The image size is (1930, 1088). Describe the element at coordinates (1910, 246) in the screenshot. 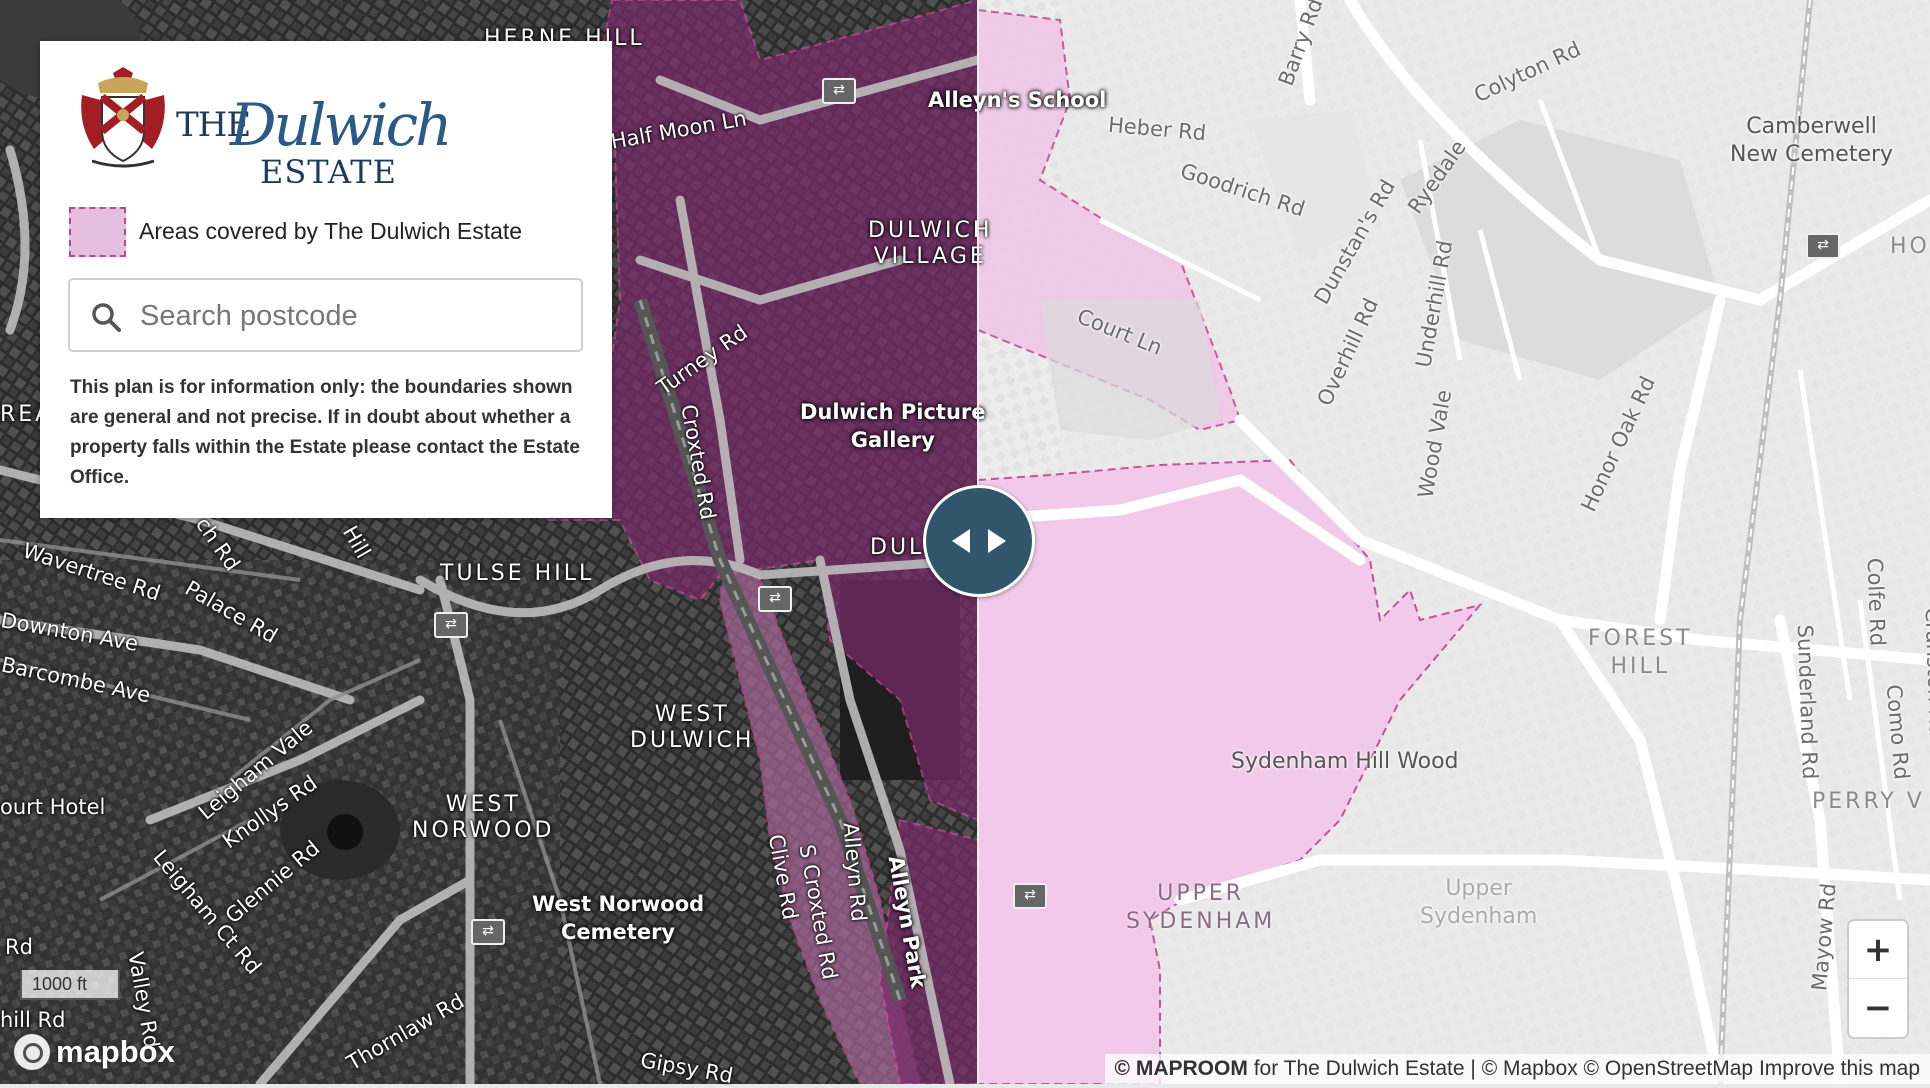

I see `map-label: HO` at that location.